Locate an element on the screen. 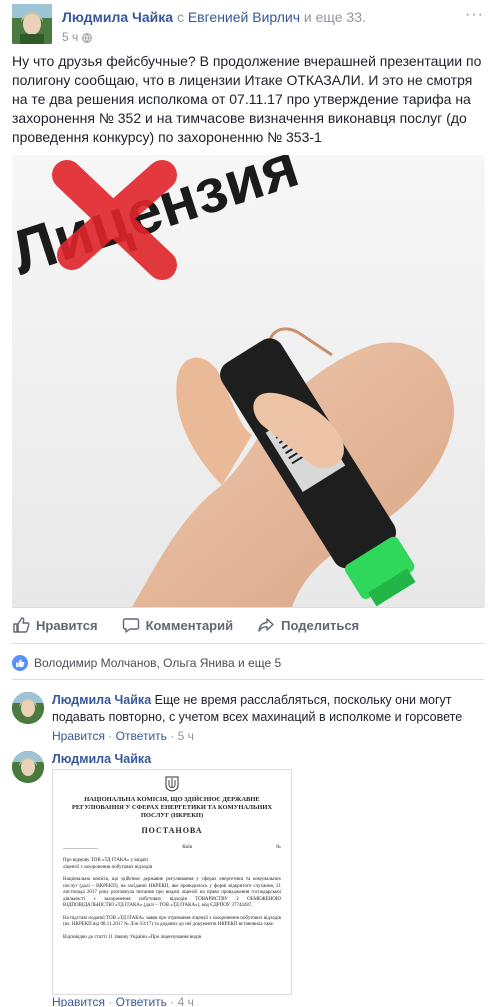 The image size is (496, 1007). post-actions: Нравится Комментарий Поделиться is located at coordinates (248, 625).